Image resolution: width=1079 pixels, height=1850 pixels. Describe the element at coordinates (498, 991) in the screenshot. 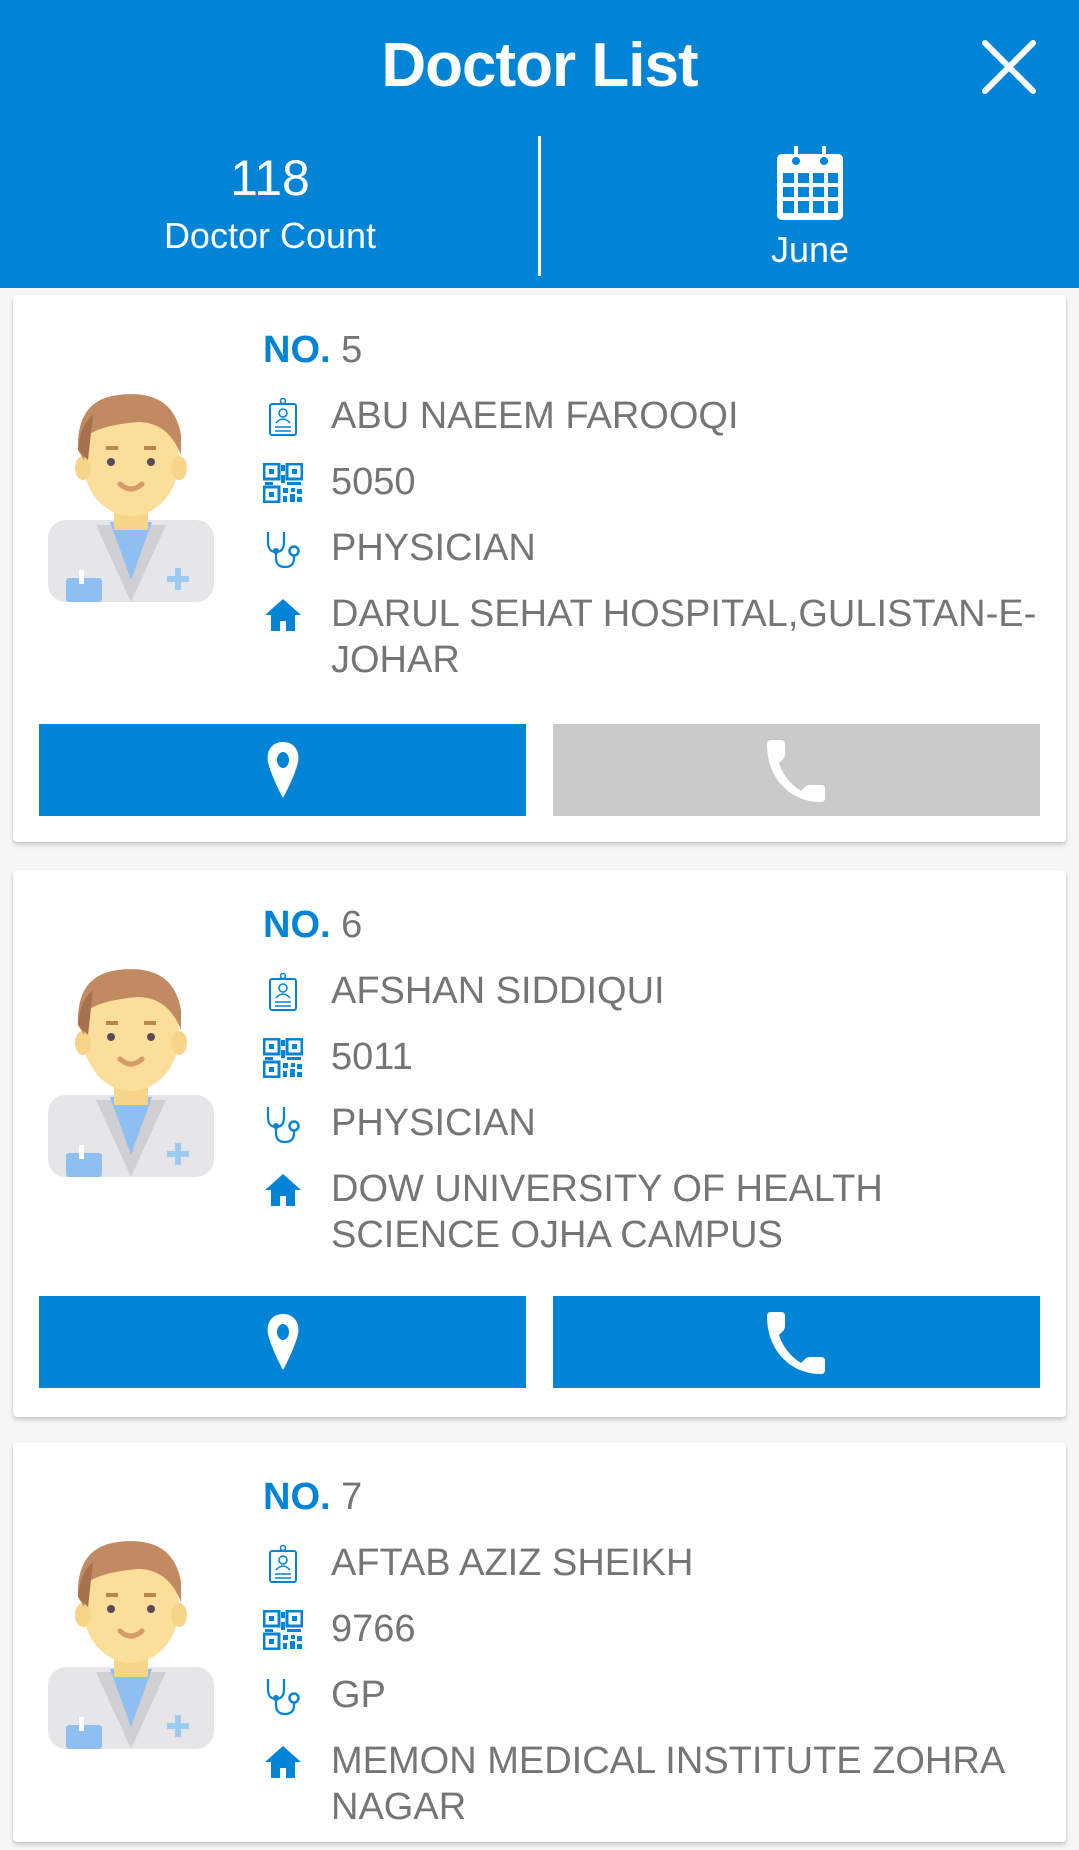

I see `doctor-name: AFSHAN SIDDIQUI` at that location.